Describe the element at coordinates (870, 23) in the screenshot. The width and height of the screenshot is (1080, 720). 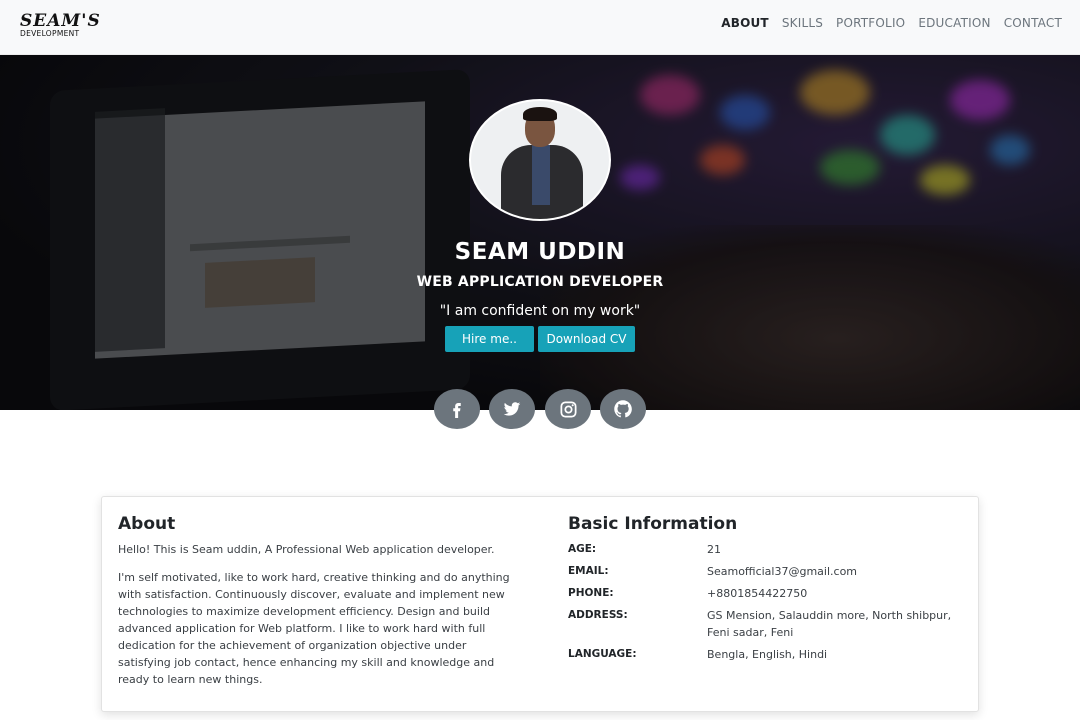
I see `nav-portfolio: PORTFOLIO` at that location.